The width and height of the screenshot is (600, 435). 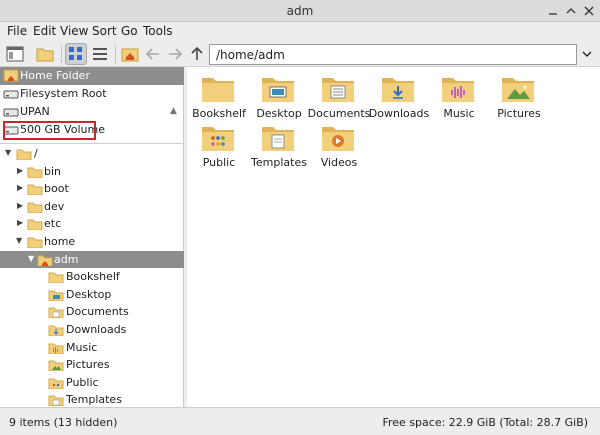 I want to click on tree-item-music: Music, so click(x=92, y=347).